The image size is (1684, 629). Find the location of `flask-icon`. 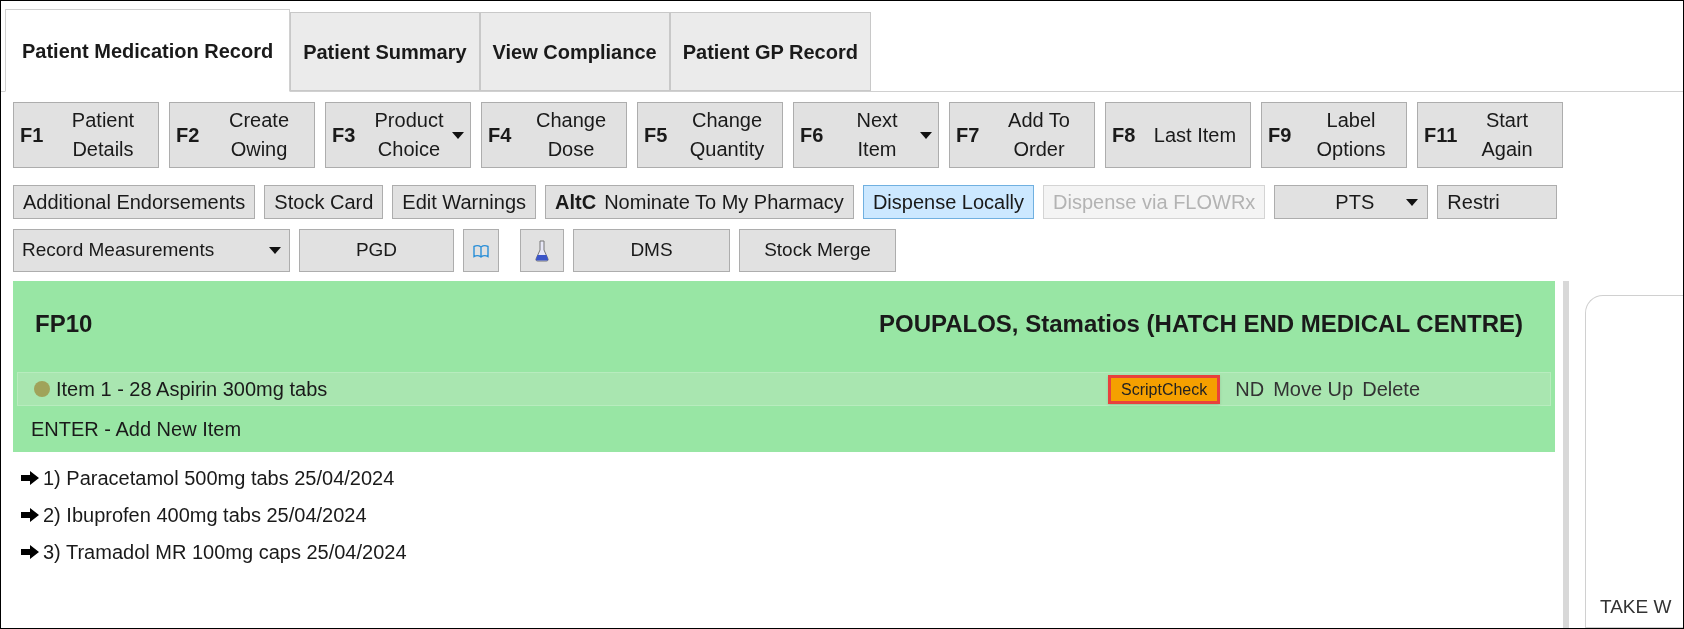

flask-icon is located at coordinates (542, 250).